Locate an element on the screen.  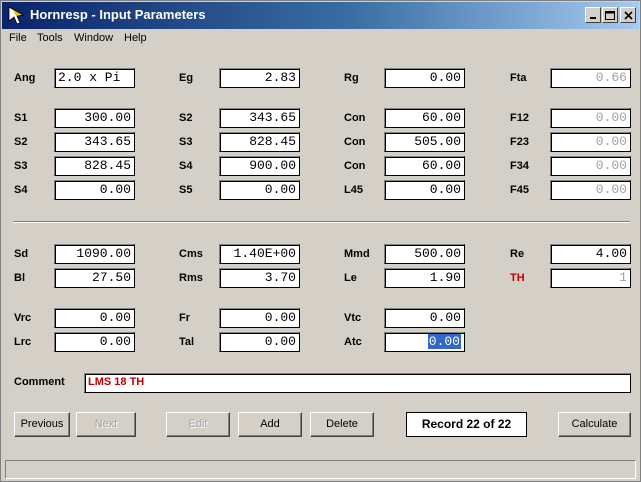
label-rms: Rms is located at coordinates (191, 278).